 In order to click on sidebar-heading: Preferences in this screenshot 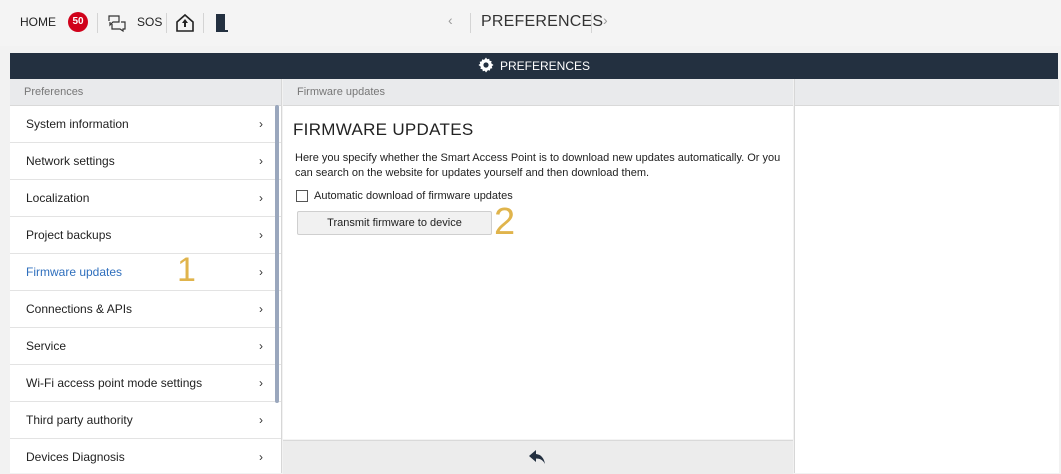, I will do `click(145, 92)`.